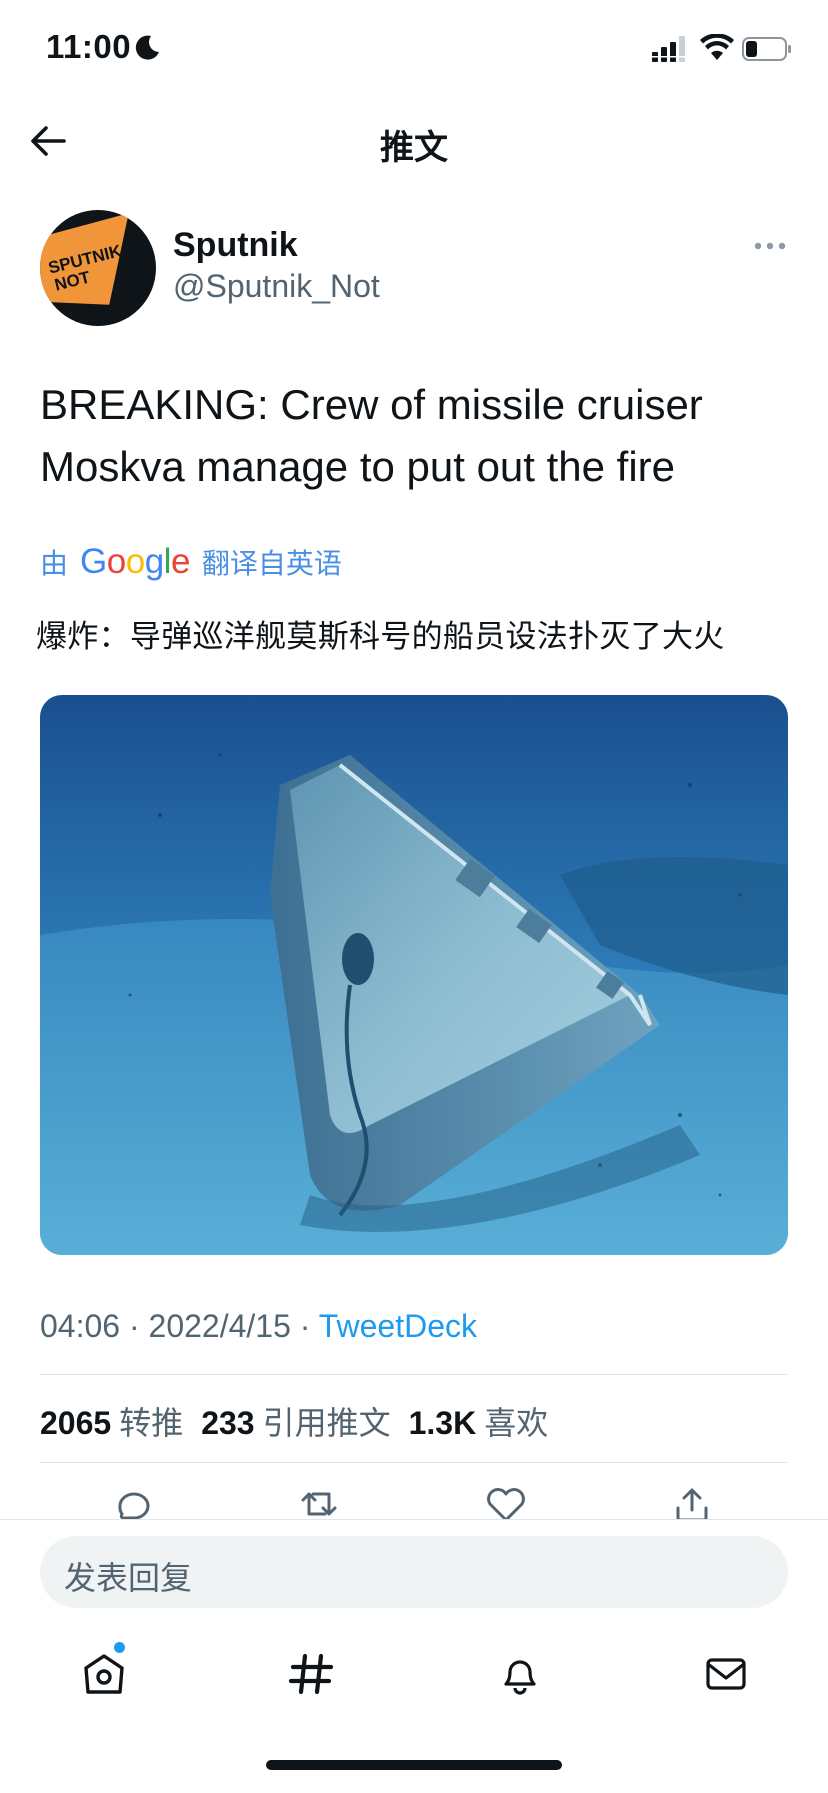 The height and width of the screenshot is (1793, 828). I want to click on more-horizontal-icon, so click(770, 246).